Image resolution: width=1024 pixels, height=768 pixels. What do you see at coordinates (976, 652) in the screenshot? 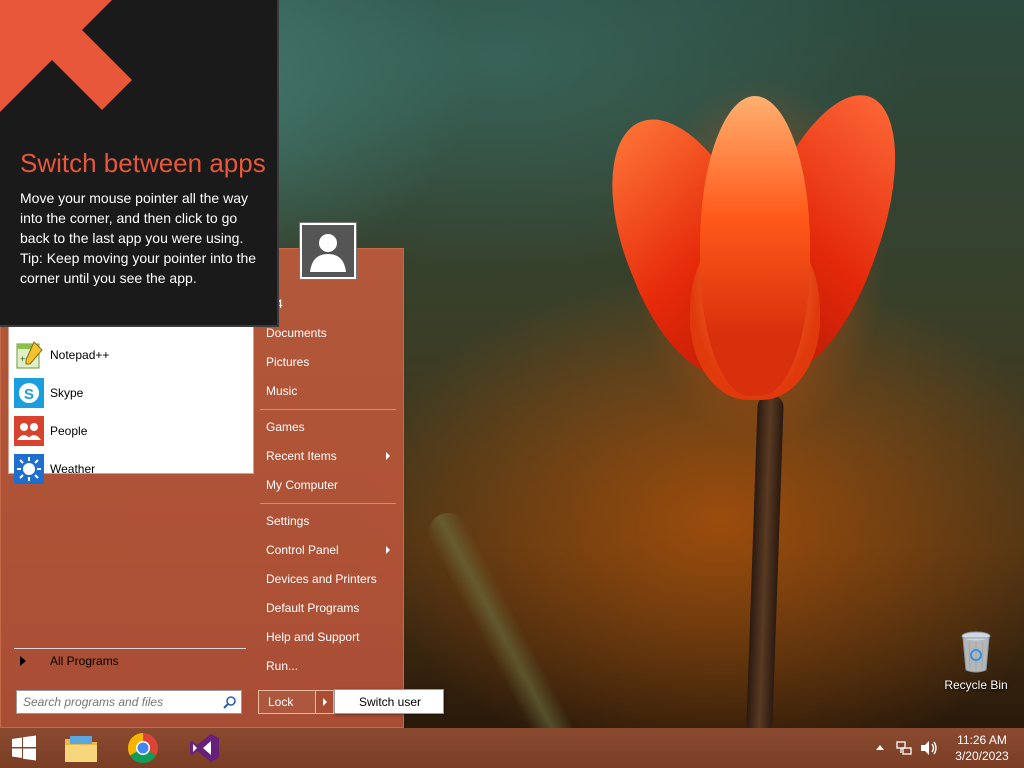
I see `recycle-bin-icon` at bounding box center [976, 652].